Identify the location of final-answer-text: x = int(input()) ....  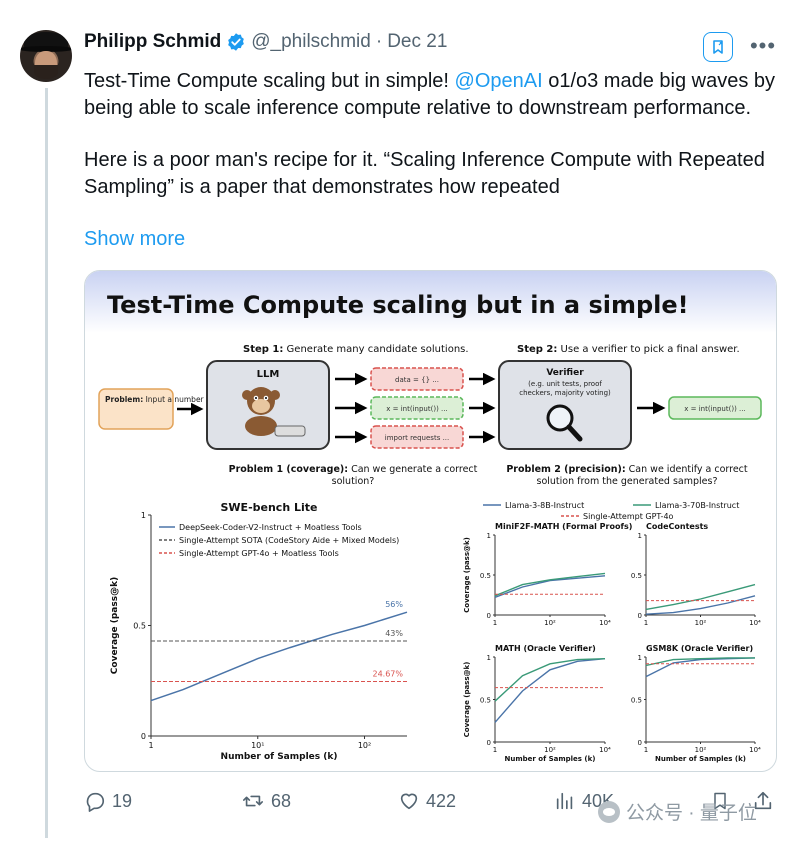
(714, 409).